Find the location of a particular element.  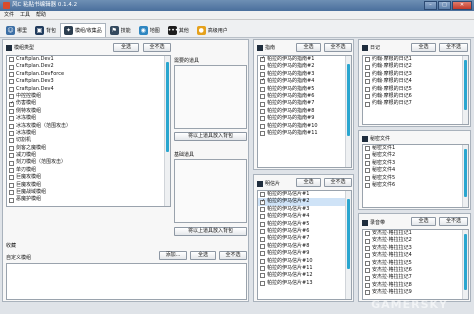

tab-backpack: ▣ 背包 is located at coordinates (45, 30).